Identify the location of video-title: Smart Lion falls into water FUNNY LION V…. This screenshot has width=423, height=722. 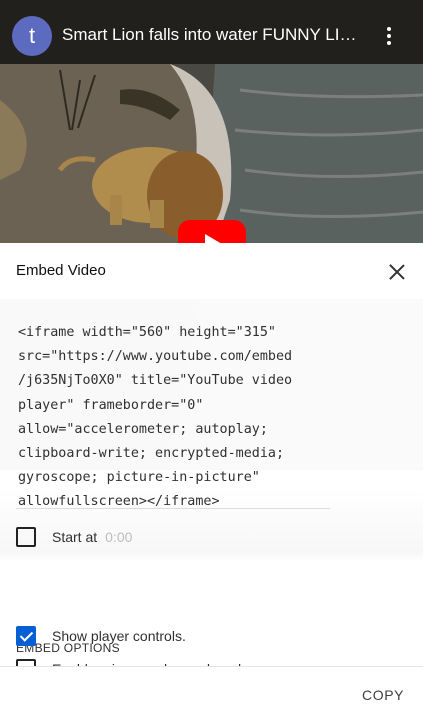
(214, 37).